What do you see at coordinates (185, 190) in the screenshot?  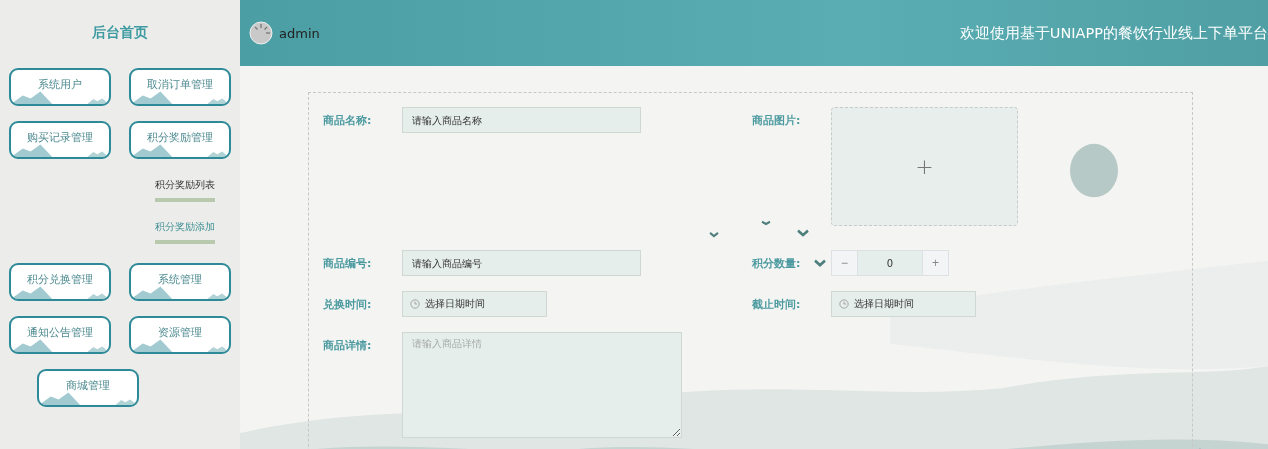 I see `submenu-item: 积分奖励列表` at bounding box center [185, 190].